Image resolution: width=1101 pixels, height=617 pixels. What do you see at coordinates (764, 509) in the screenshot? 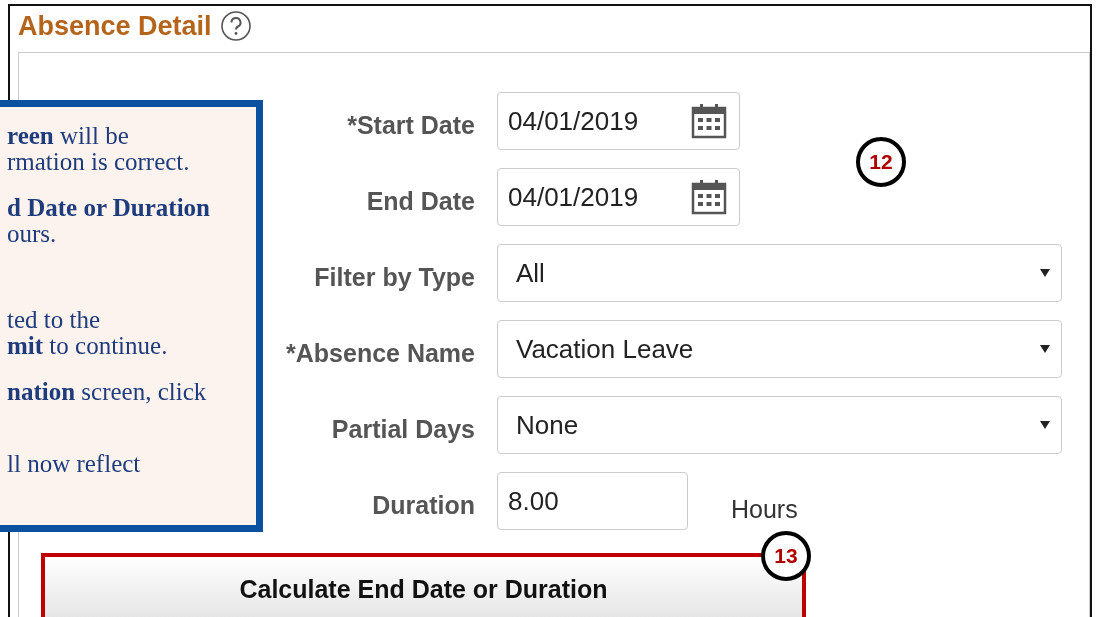
I see `unit-label: Hours` at bounding box center [764, 509].